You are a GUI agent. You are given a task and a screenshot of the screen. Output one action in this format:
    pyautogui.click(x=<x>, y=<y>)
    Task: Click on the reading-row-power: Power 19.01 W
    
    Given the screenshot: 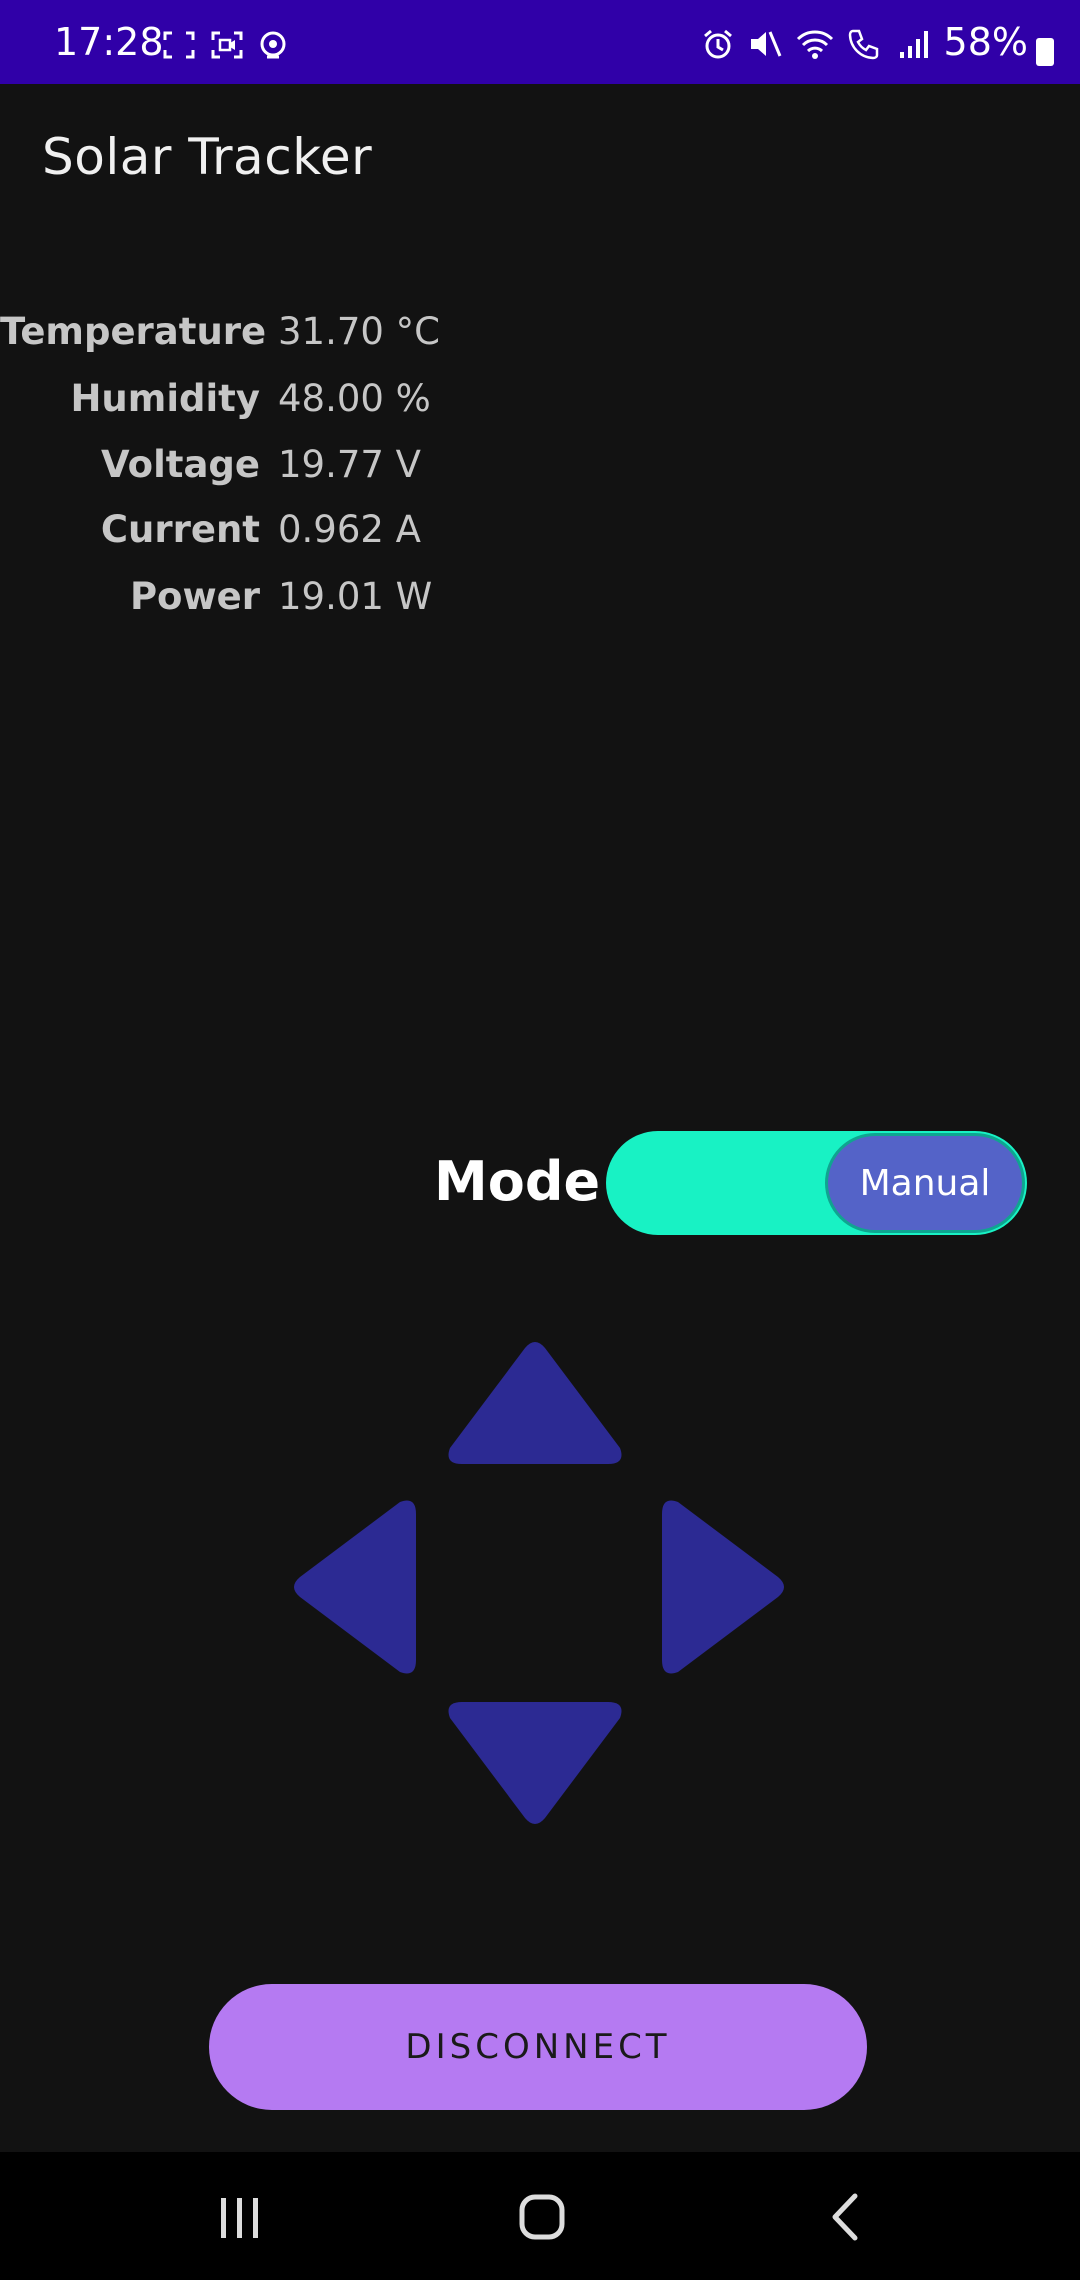 What is the action you would take?
    pyautogui.click(x=300, y=605)
    